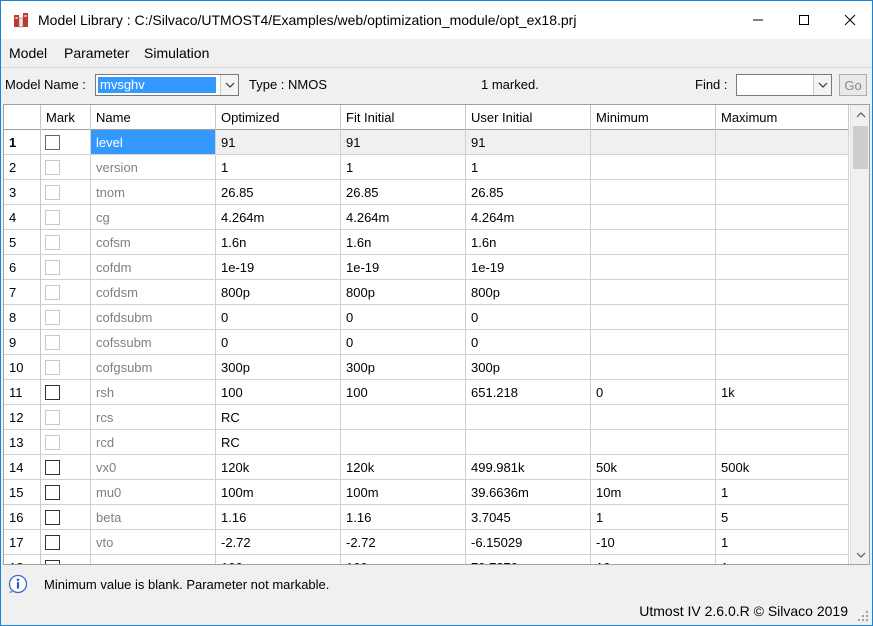  I want to click on name-cell: mu0, so click(153, 492).